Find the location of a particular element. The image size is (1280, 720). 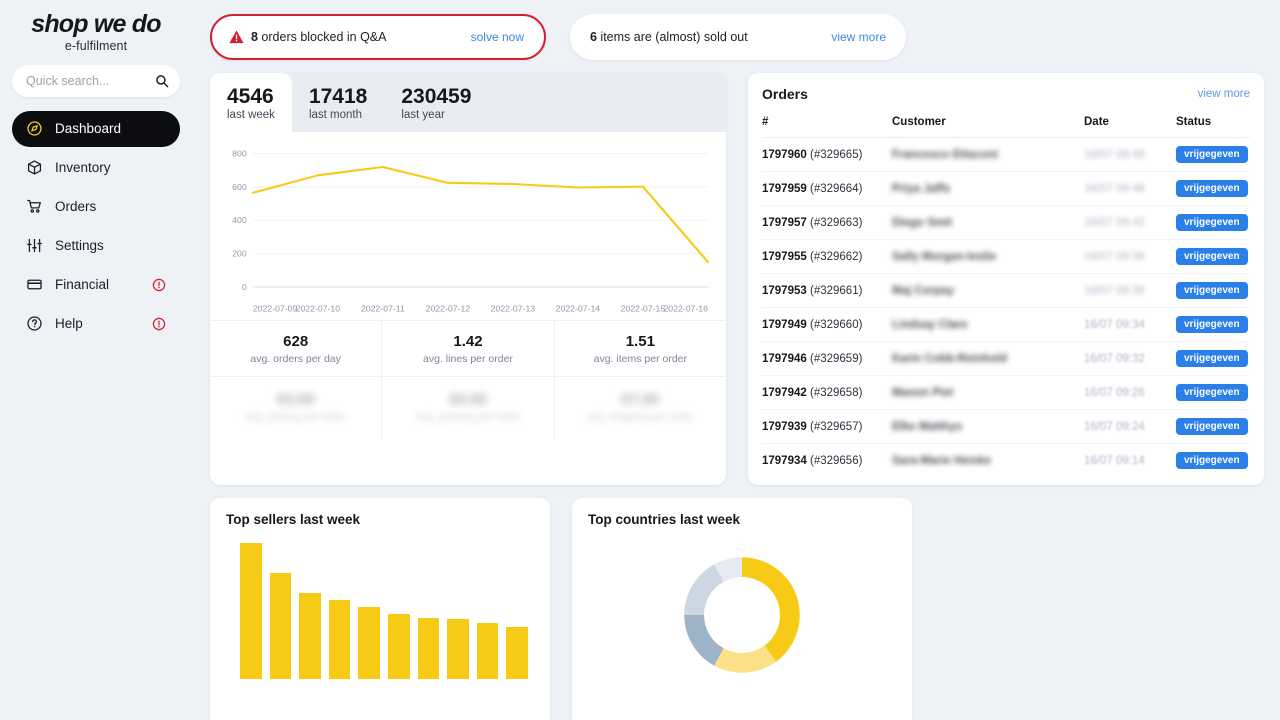

orders-header: Orders view more is located at coordinates (1006, 94).